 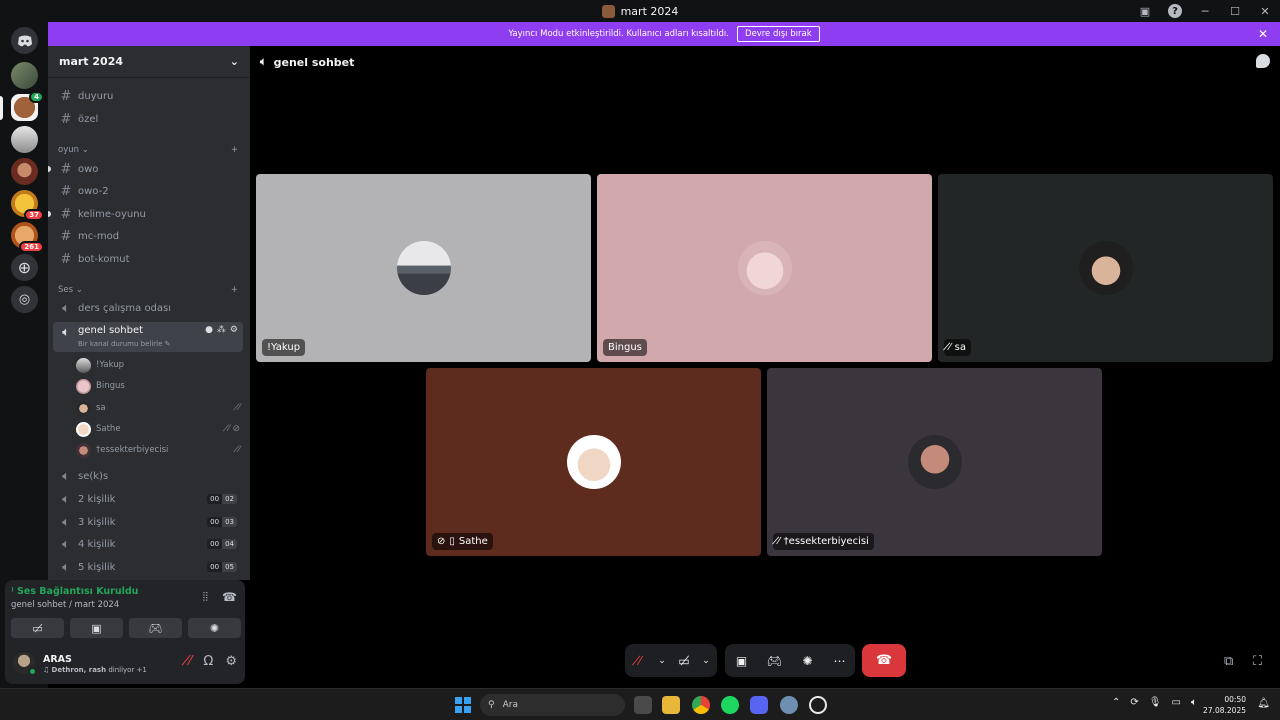 I want to click on channel-actions: ● ⁂ ⚙, so click(x=221, y=330).